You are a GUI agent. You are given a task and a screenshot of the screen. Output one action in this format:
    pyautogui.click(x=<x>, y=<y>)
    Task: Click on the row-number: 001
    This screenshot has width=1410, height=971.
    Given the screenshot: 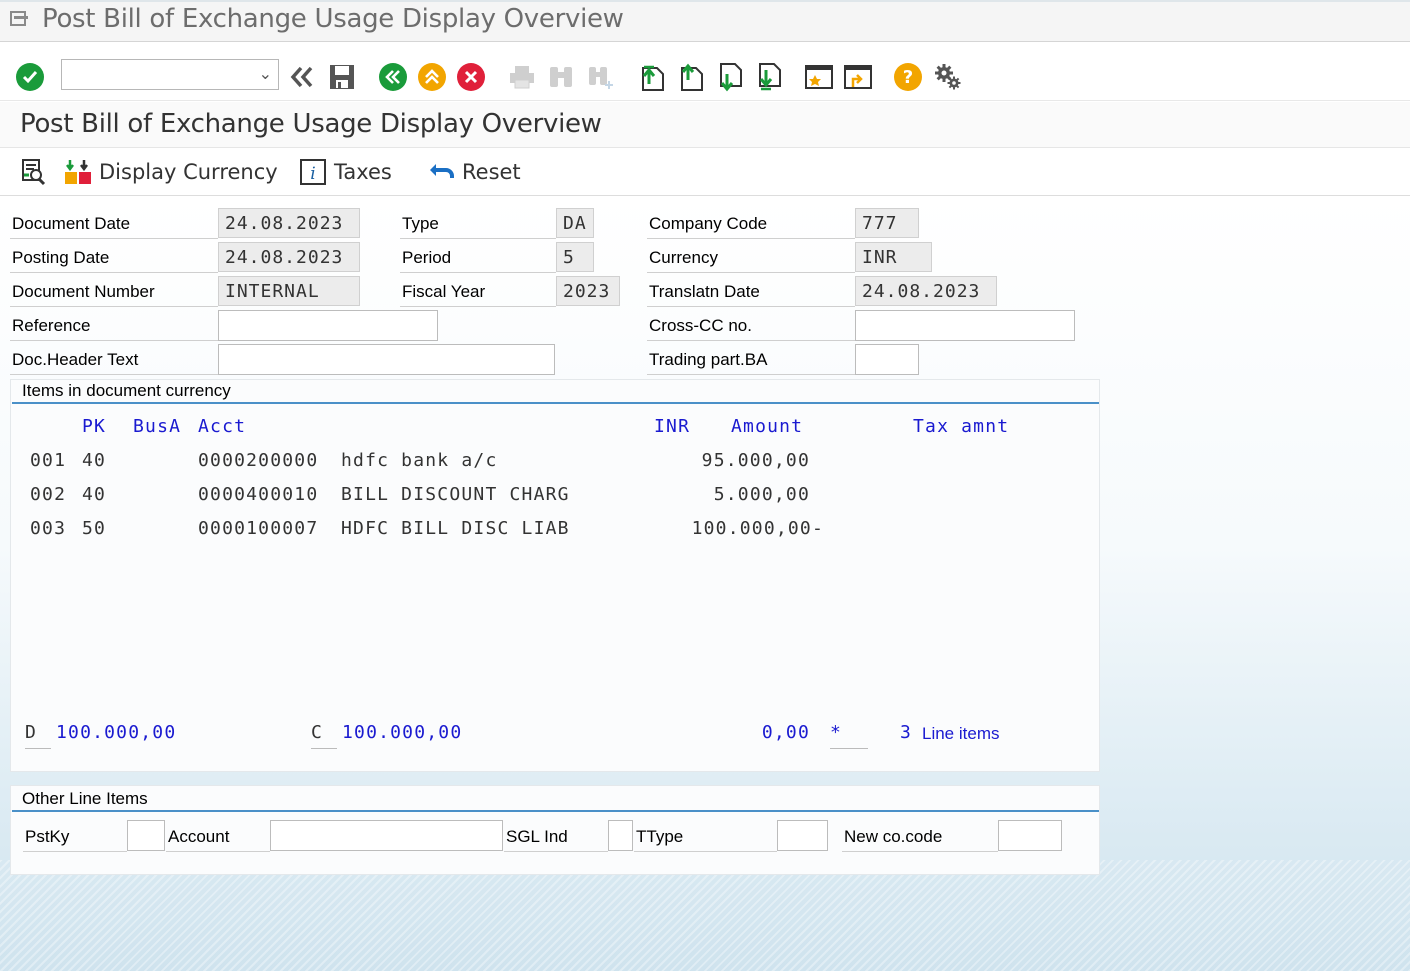 What is the action you would take?
    pyautogui.click(x=48, y=460)
    